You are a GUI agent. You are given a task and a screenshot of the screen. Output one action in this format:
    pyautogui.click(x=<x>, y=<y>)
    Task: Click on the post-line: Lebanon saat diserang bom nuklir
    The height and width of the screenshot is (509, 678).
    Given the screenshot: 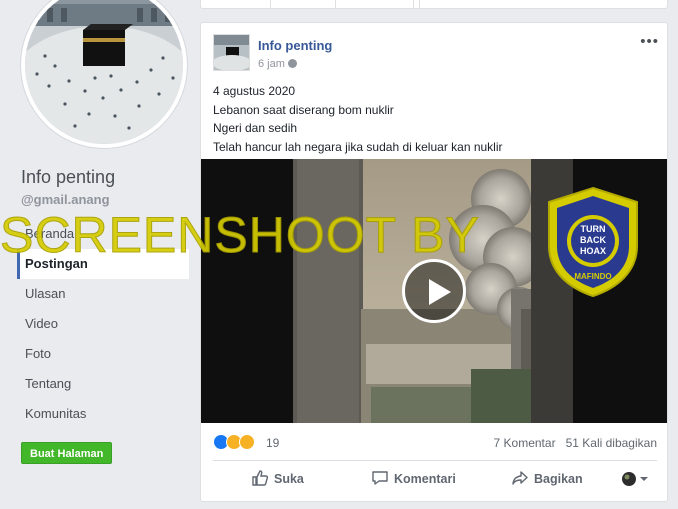 What is the action you would take?
    pyautogui.click(x=303, y=109)
    